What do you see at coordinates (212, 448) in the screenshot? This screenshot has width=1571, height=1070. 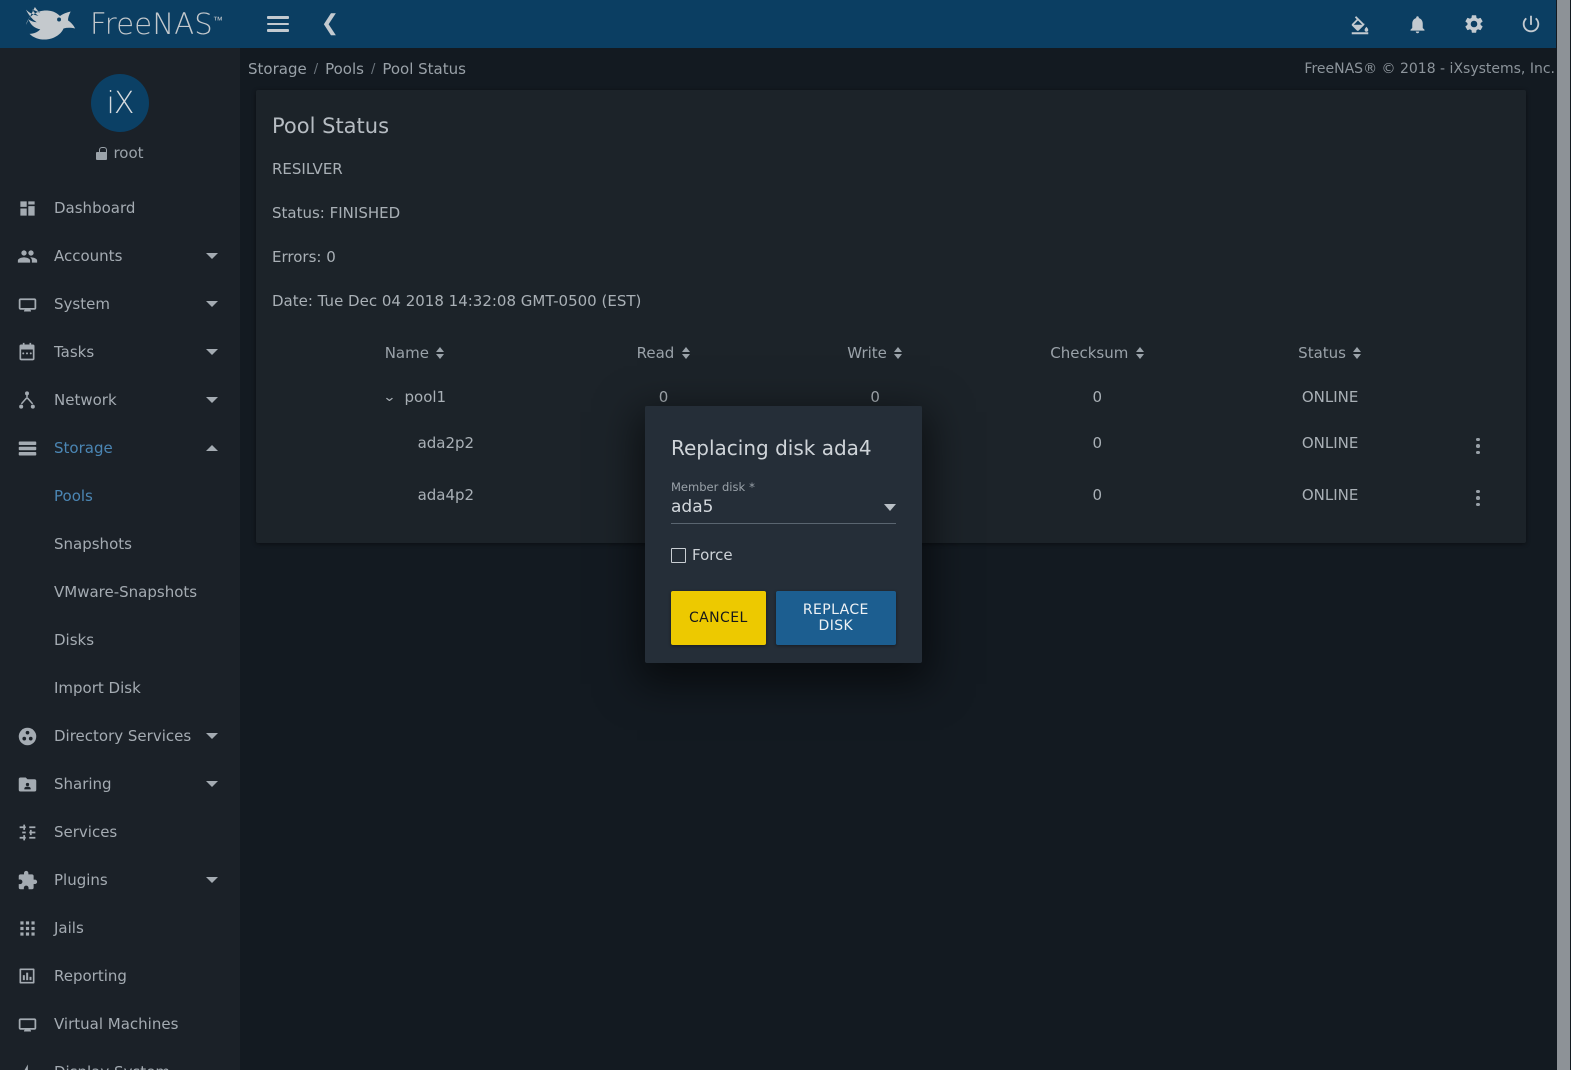 I see `chevron-up-icon` at bounding box center [212, 448].